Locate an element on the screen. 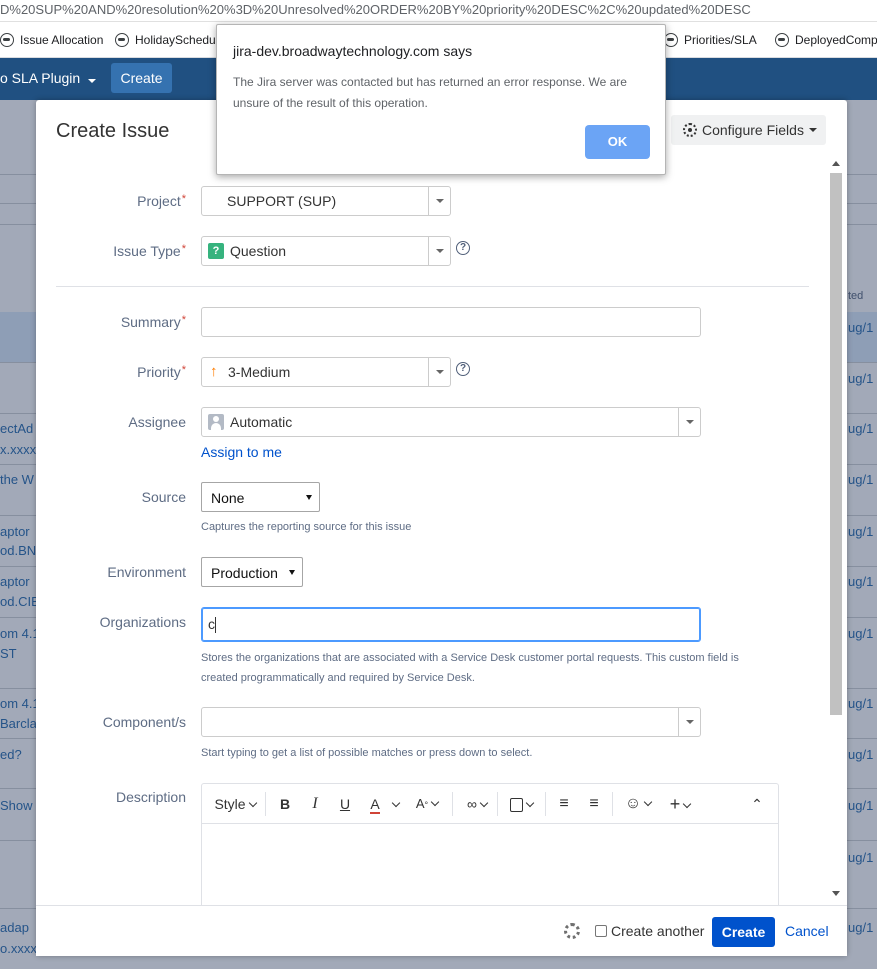 This screenshot has height=969, width=877. priority-label: Priority* is located at coordinates (111, 372).